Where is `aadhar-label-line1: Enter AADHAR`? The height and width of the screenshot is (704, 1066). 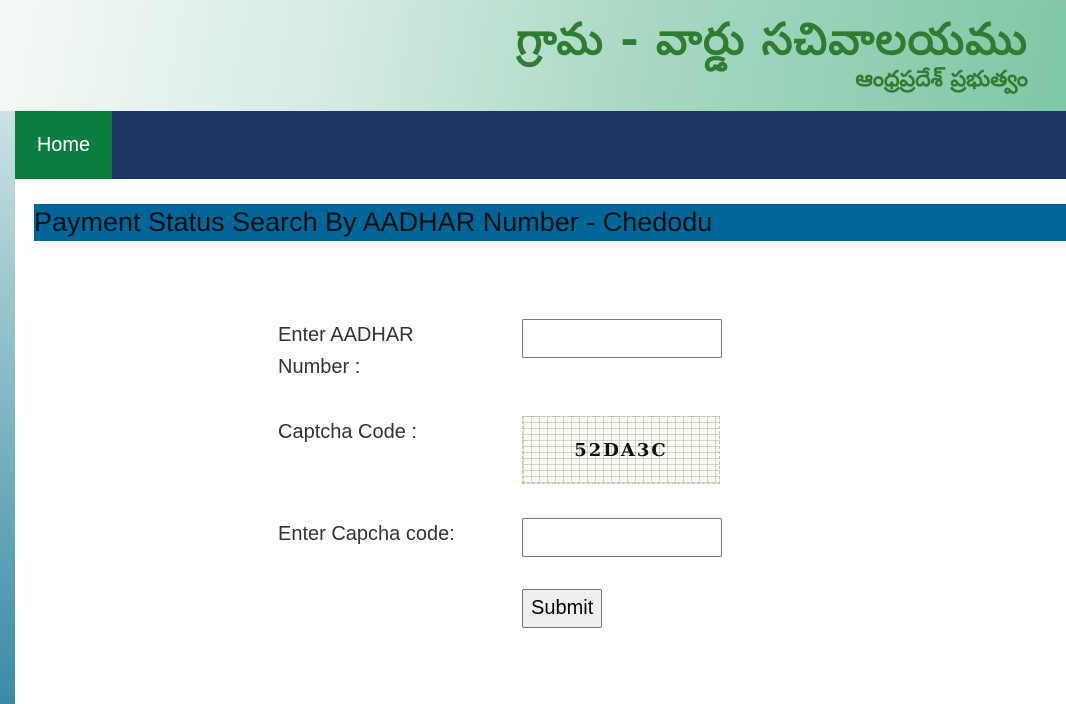
aadhar-label-line1: Enter AADHAR is located at coordinates (346, 335).